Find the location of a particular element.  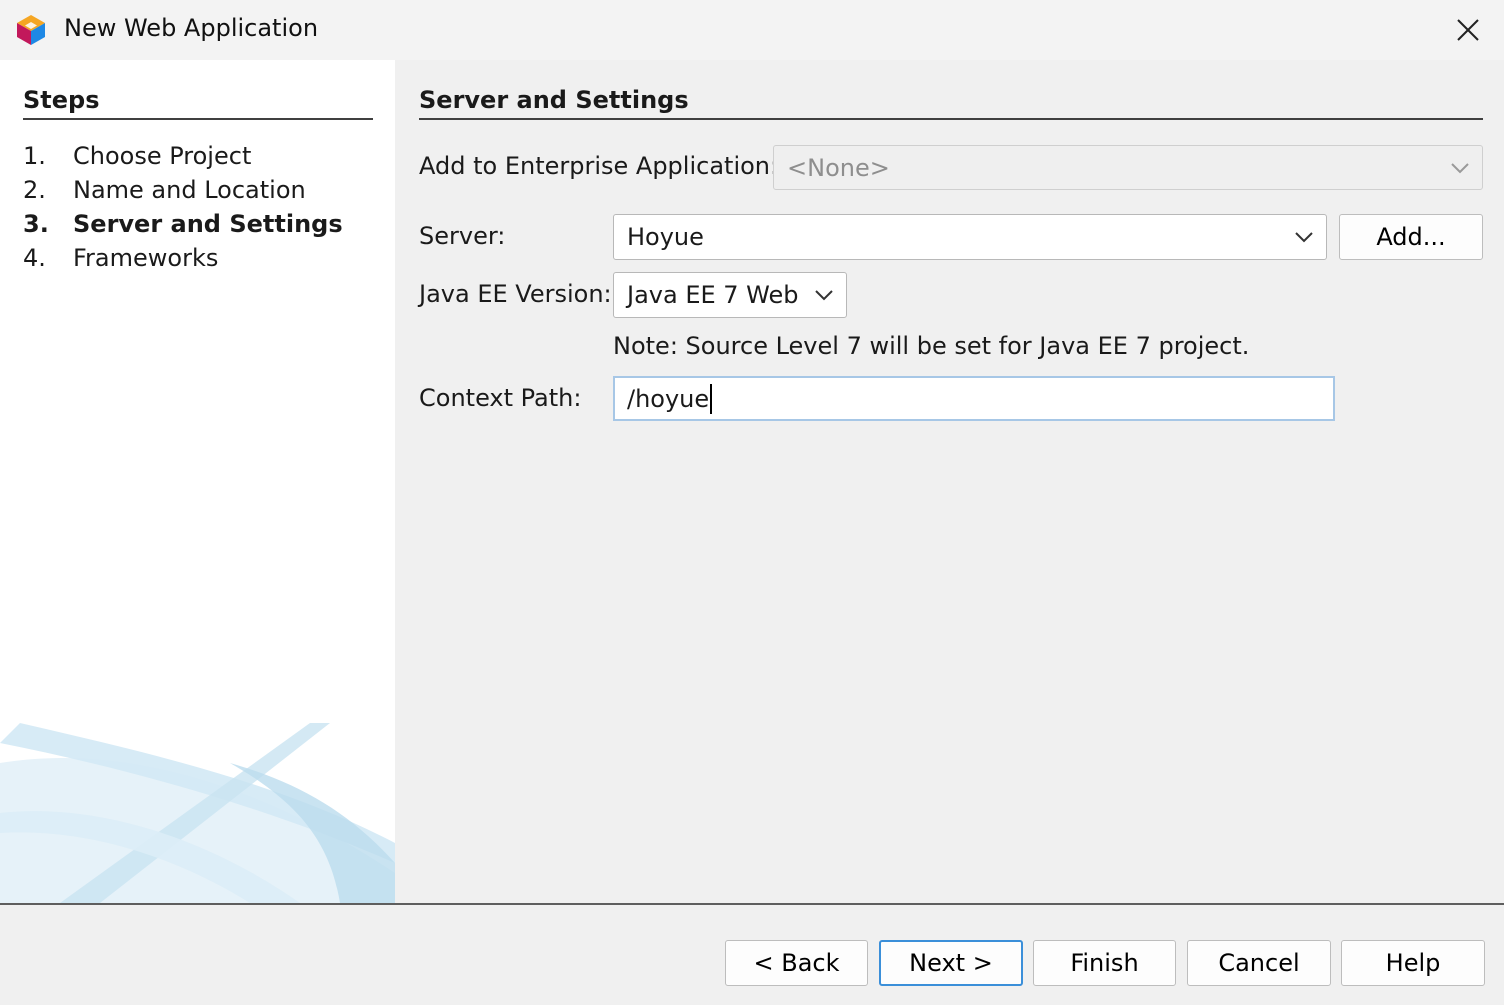

step-number: 2. is located at coordinates (34, 190).